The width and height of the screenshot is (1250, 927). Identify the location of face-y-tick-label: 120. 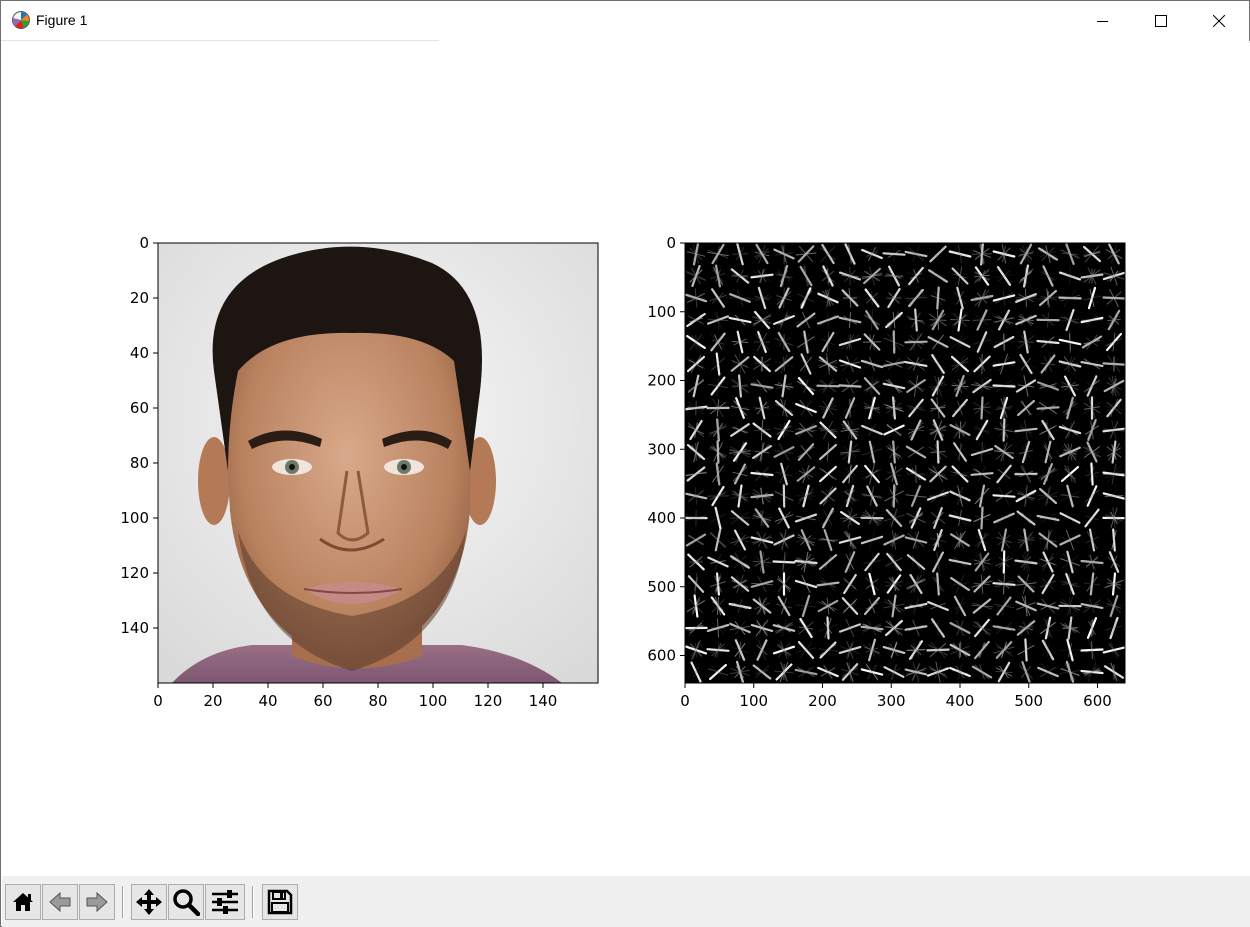
(134, 573).